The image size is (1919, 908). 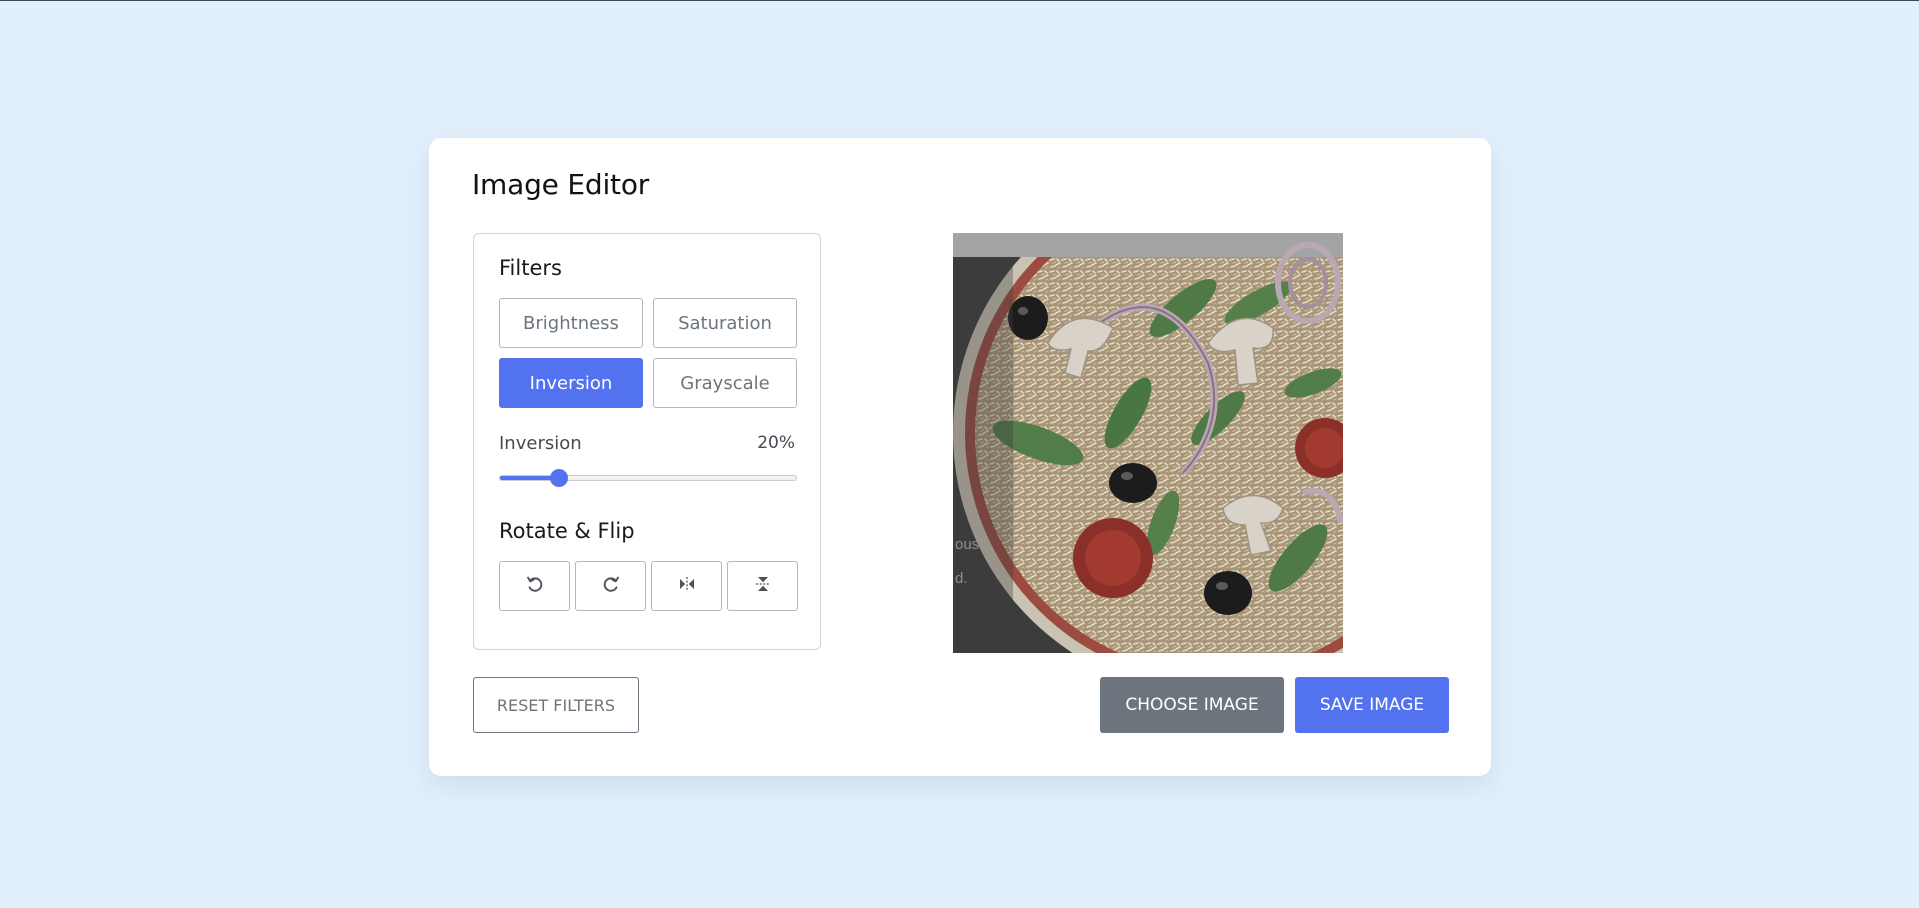 What do you see at coordinates (725, 383) in the screenshot?
I see `filter-grayscale-button: Grayscale` at bounding box center [725, 383].